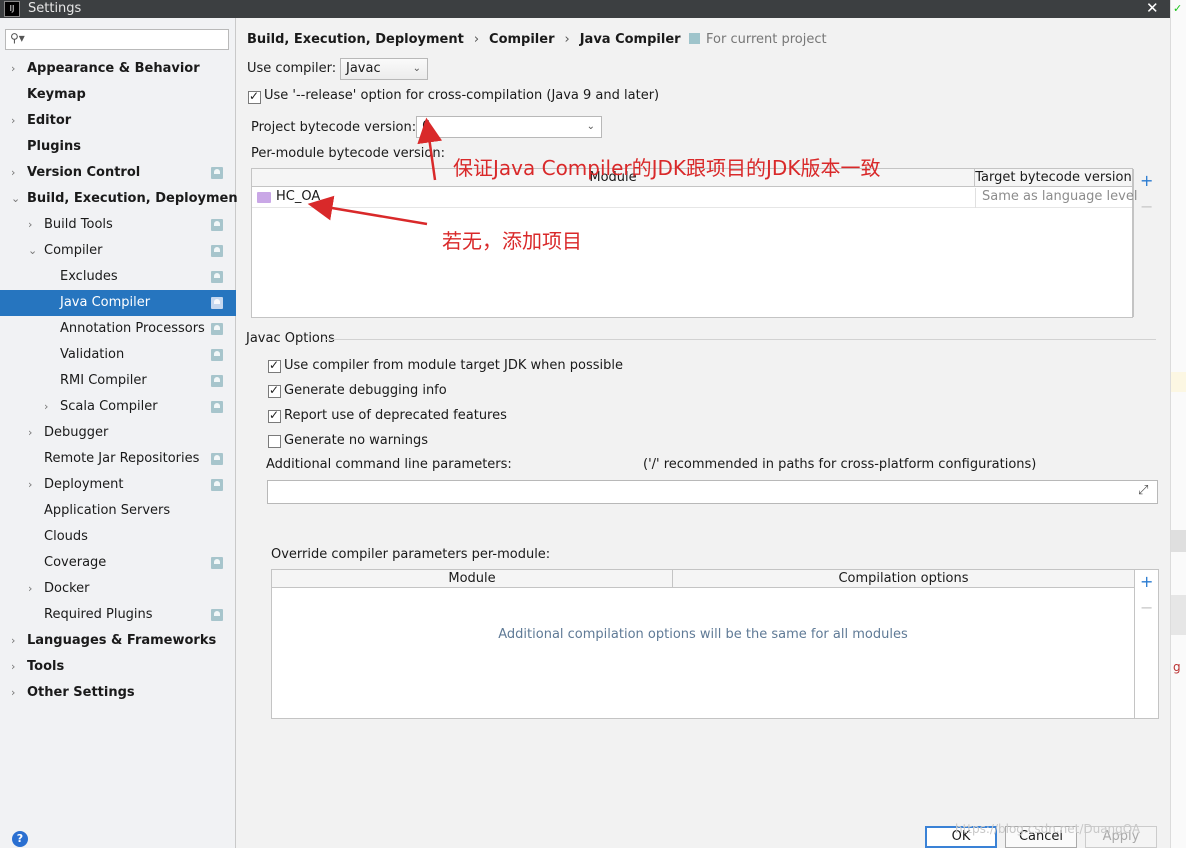  I want to click on annotation-arrow-module, so click(367, 210).